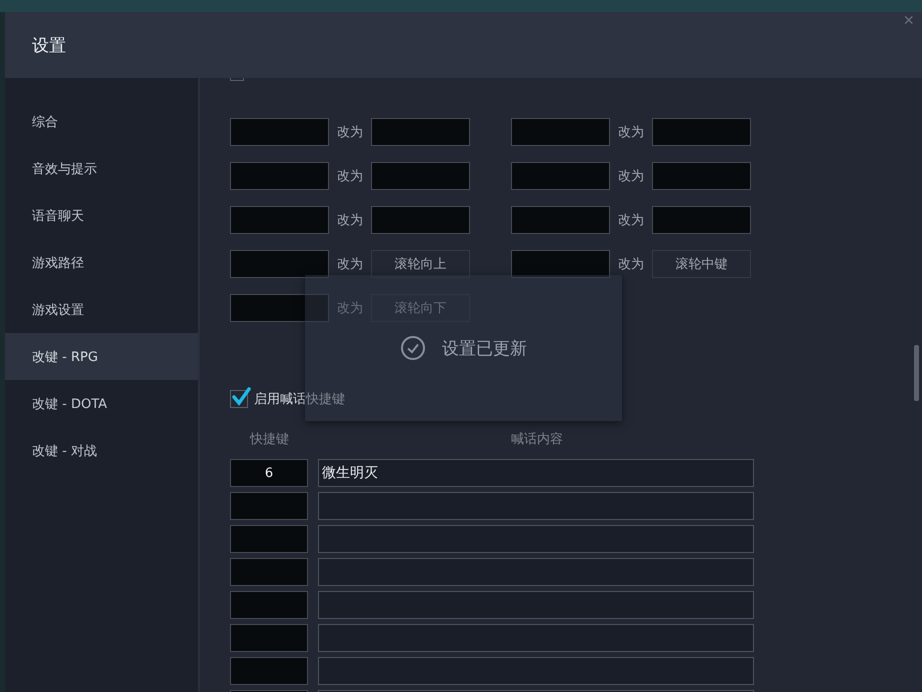  I want to click on shout-text-field: 微生明灭, so click(536, 473).